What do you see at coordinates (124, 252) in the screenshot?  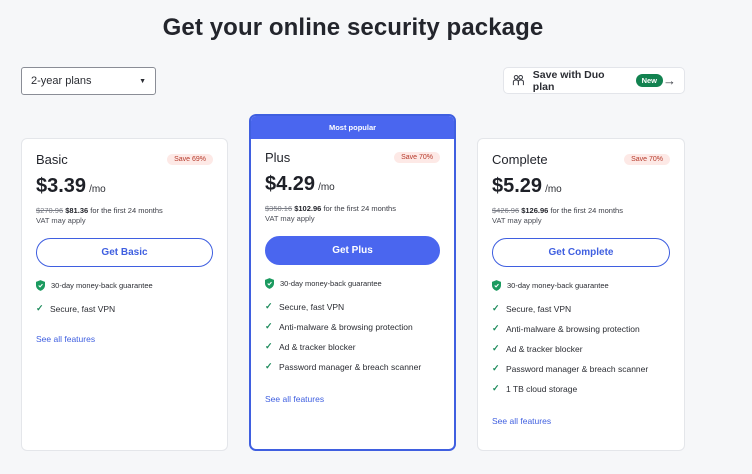 I see `get-basic-button: Get Basic` at bounding box center [124, 252].